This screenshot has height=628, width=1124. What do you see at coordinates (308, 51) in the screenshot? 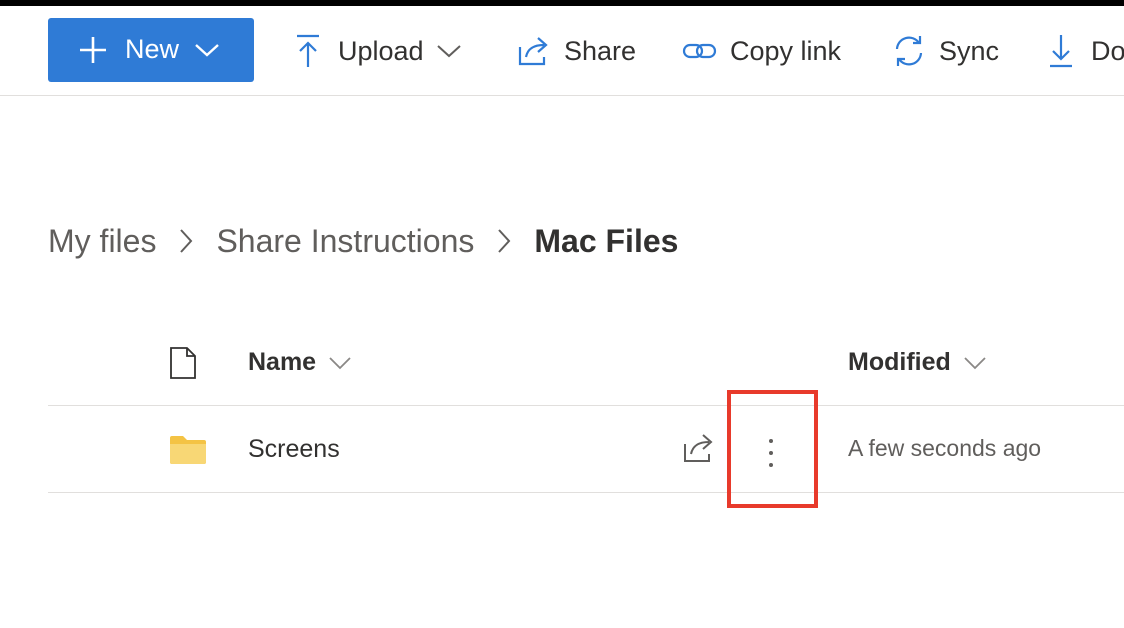
I see `upload-arrow-icon` at bounding box center [308, 51].